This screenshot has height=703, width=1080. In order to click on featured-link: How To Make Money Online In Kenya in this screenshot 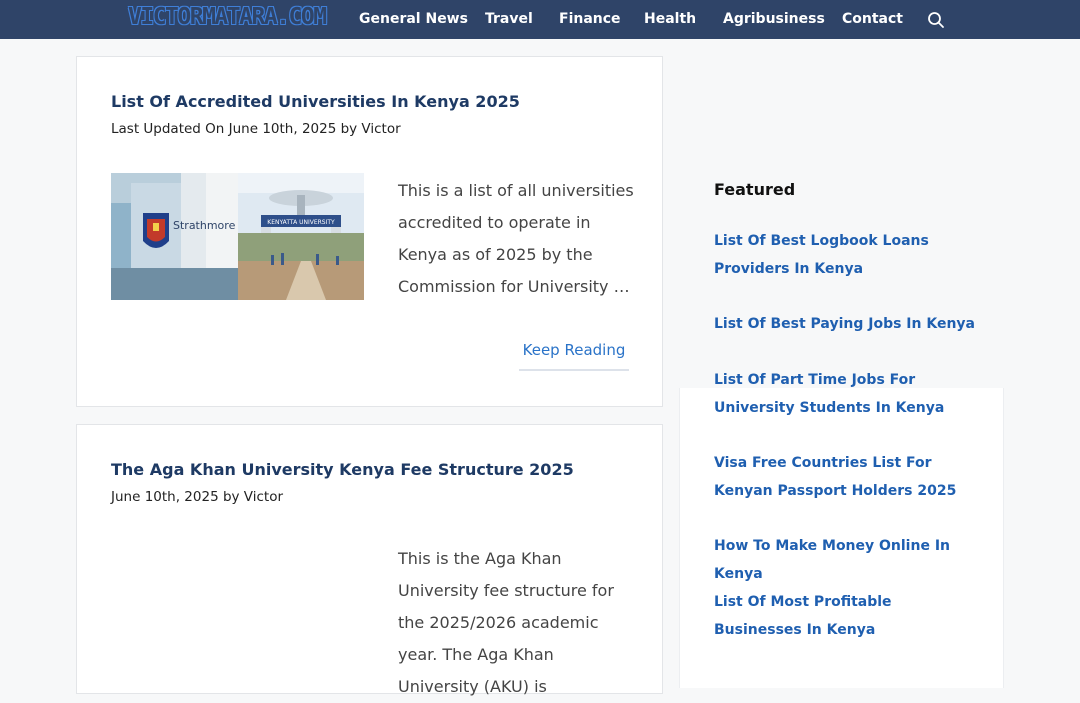, I will do `click(846, 560)`.